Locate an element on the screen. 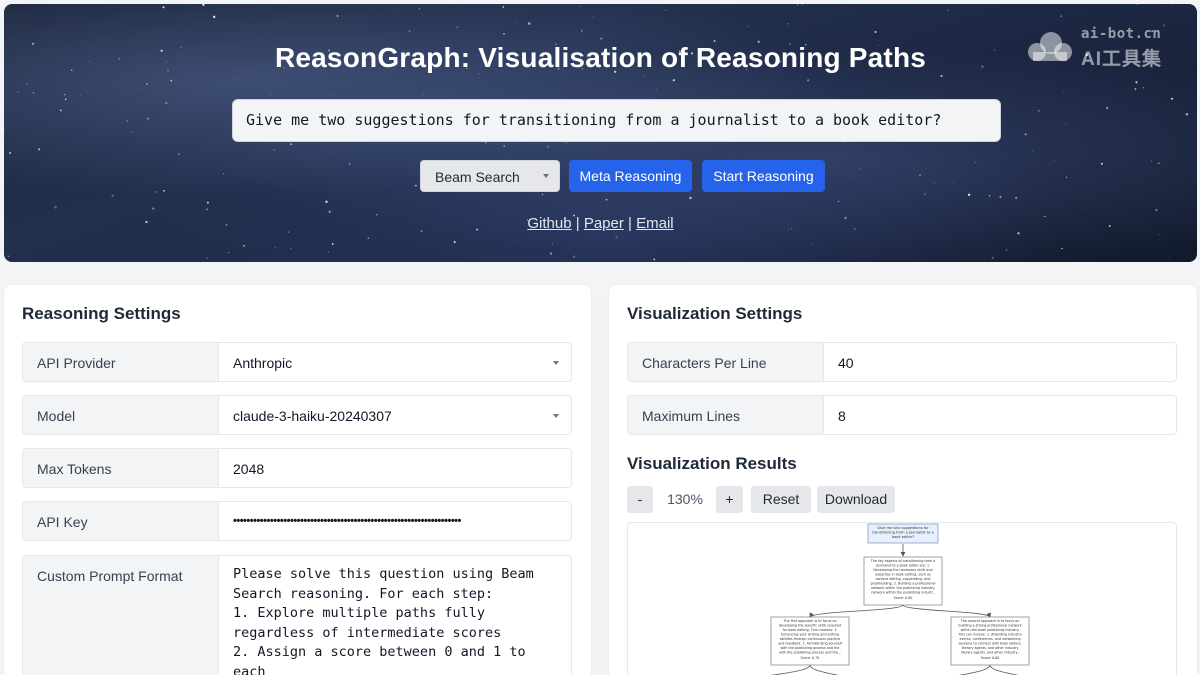 Image resolution: width=1200 pixels, height=675 pixels. download-button: Download is located at coordinates (856, 499).